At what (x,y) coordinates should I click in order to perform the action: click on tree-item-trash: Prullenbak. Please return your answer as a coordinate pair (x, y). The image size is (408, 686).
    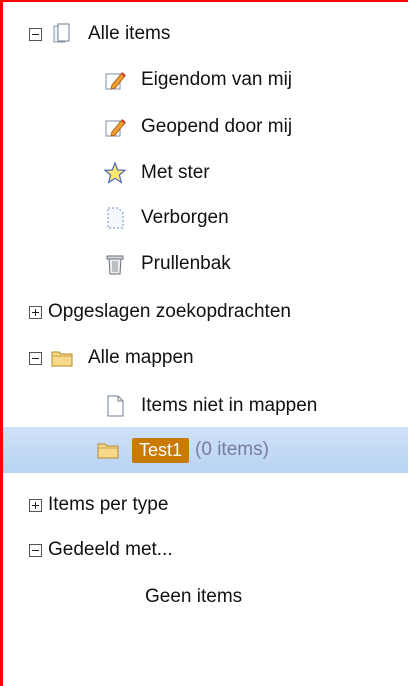
    Looking at the image, I should click on (205, 264).